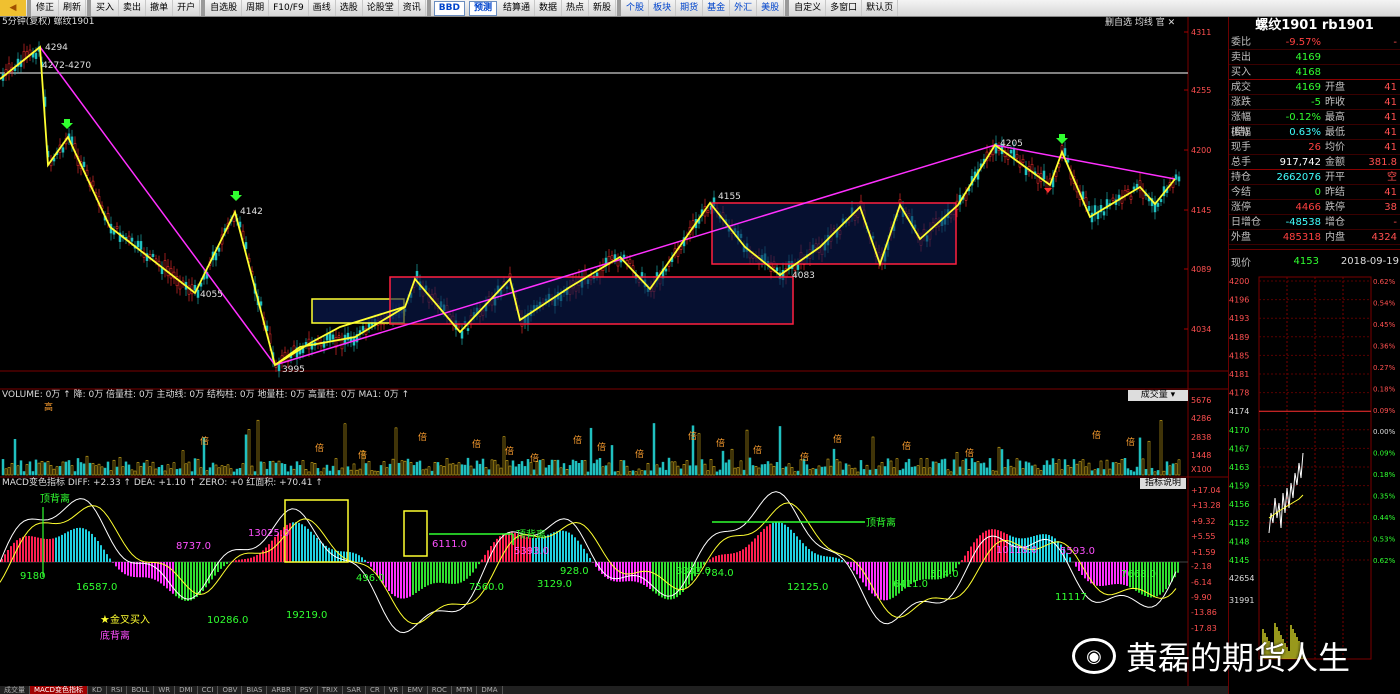 The width and height of the screenshot is (1400, 694). Describe the element at coordinates (208, 690) in the screenshot. I see `indicator-tab-7: CCI` at that location.